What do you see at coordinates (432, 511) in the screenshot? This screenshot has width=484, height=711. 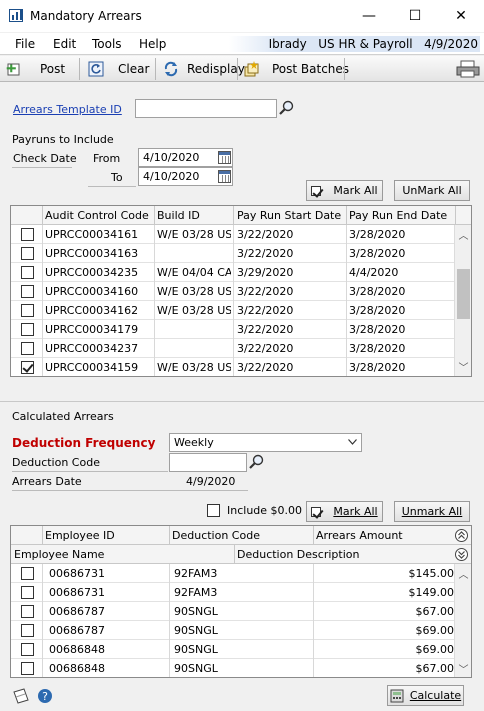 I see `unmark-all-arrears-button: Unmark All` at bounding box center [432, 511].